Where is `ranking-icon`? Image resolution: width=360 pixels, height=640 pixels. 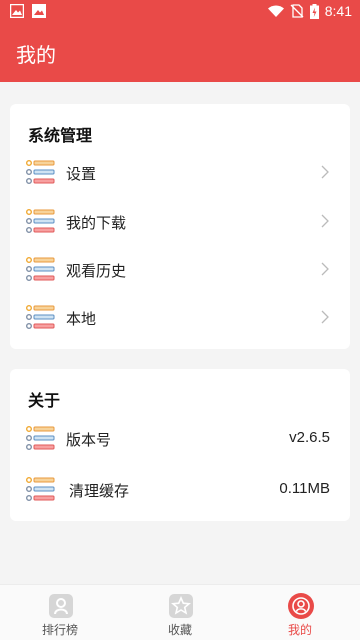 ranking-icon is located at coordinates (61, 606).